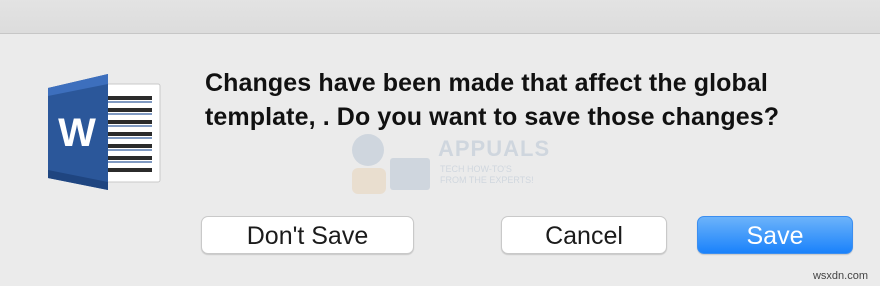 The image size is (880, 286). What do you see at coordinates (440, 17) in the screenshot?
I see `window-title-bar` at bounding box center [440, 17].